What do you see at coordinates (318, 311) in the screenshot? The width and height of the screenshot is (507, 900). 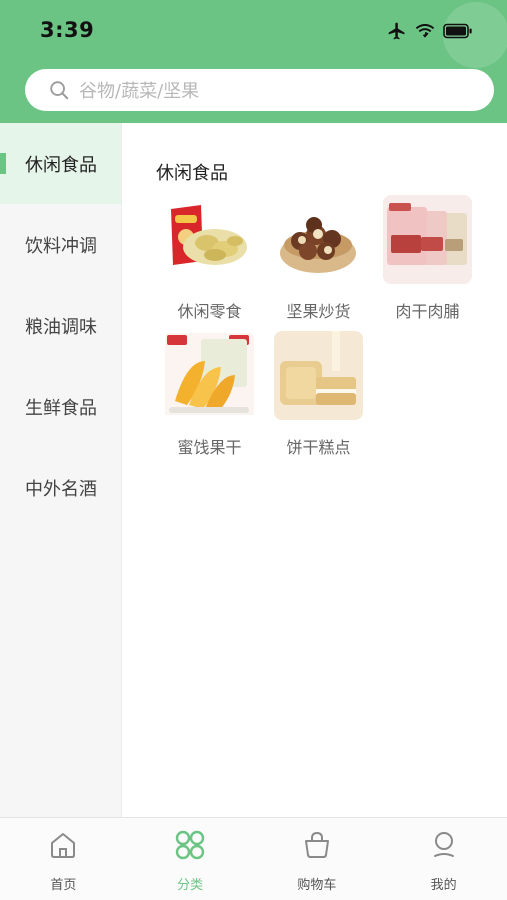 I see `subcategory-label: 坚果炒货` at bounding box center [318, 311].